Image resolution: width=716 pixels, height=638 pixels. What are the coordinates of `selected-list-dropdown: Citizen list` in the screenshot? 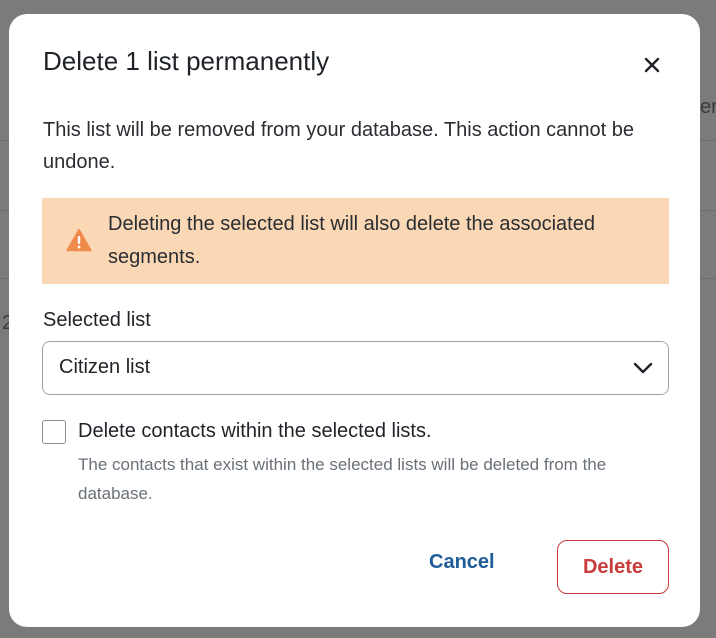 It's located at (355, 368).